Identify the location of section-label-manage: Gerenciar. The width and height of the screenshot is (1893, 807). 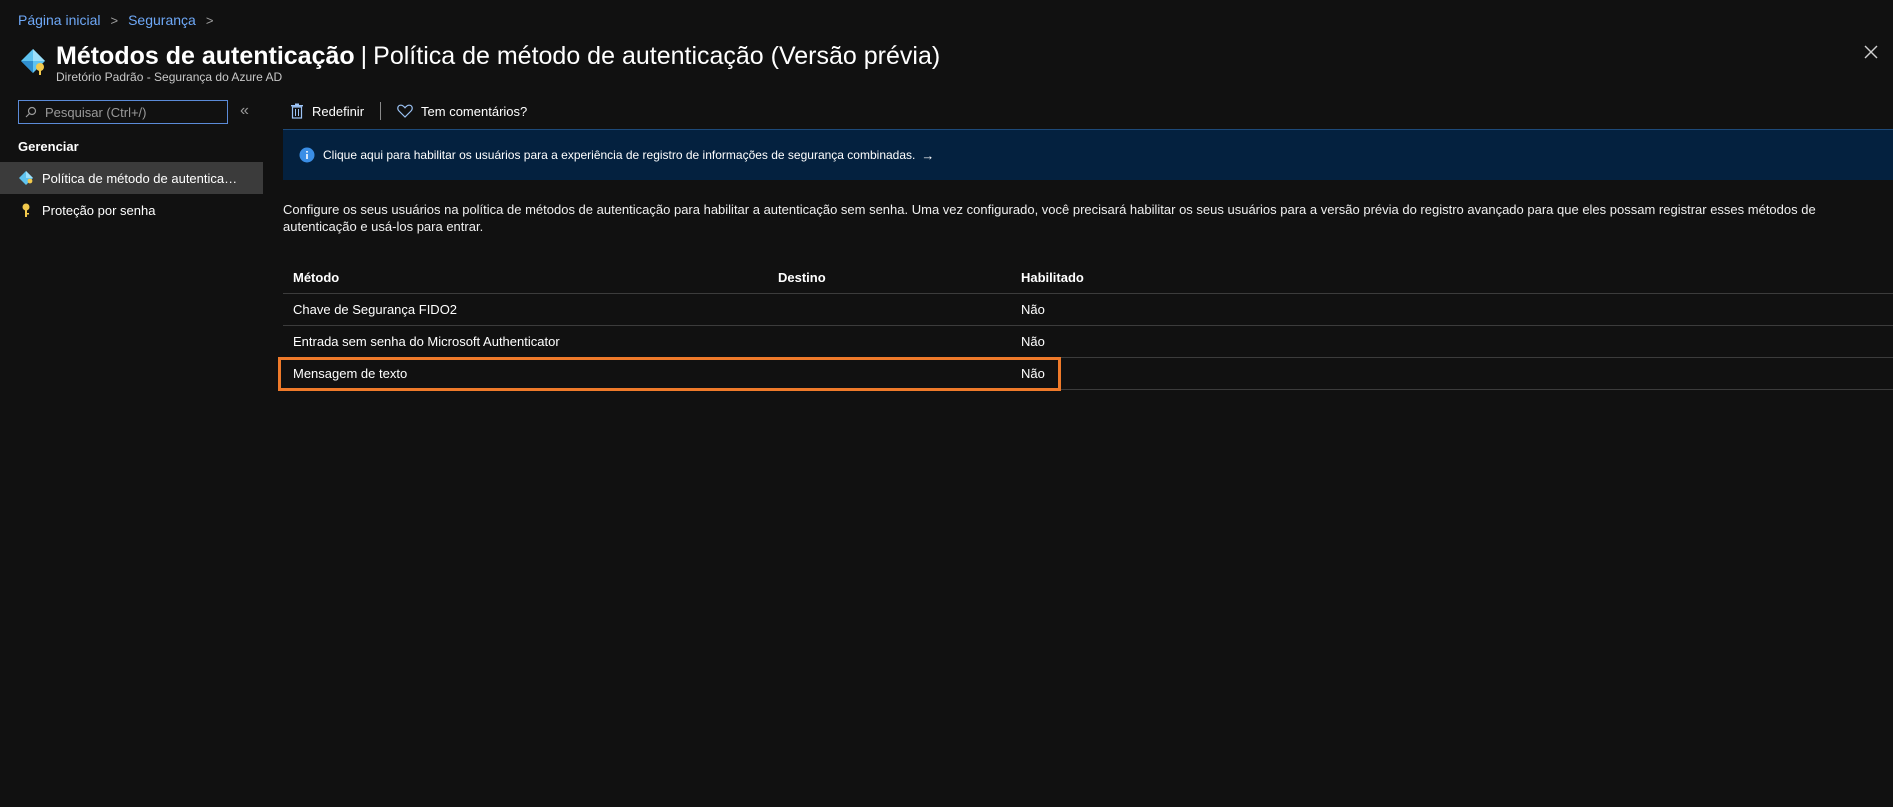
(48, 146).